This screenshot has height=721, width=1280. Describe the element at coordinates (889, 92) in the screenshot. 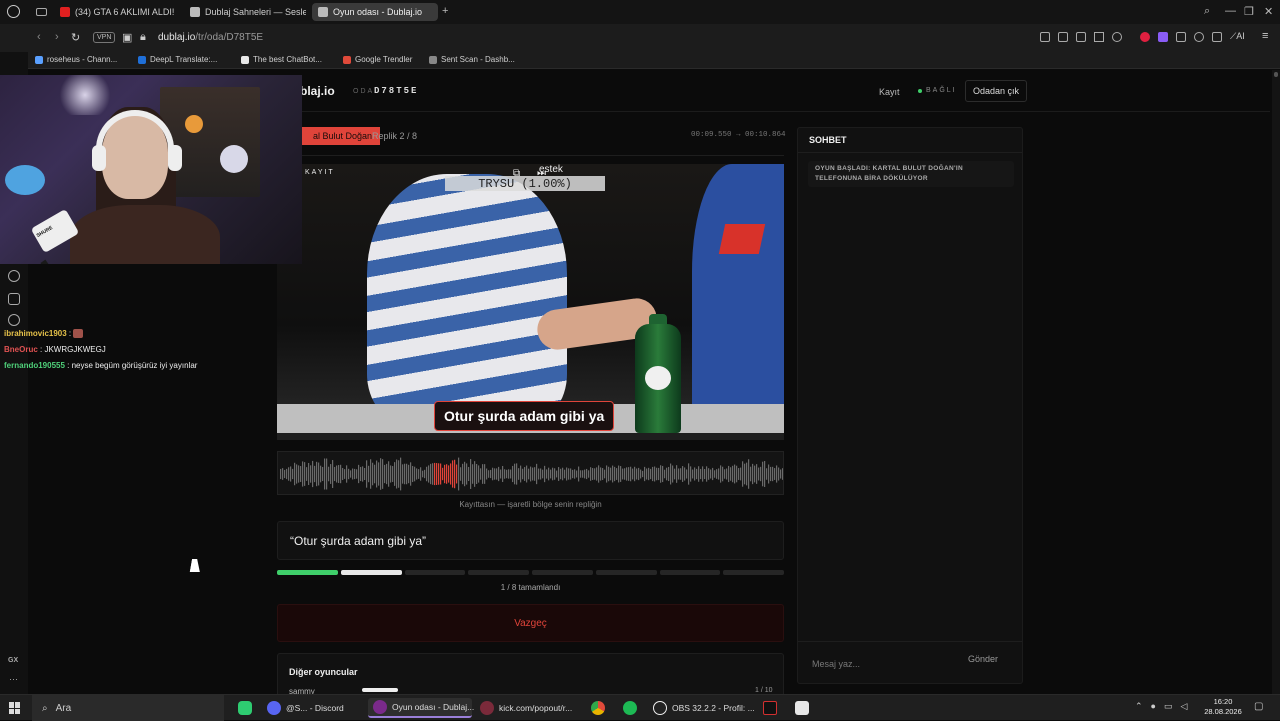

I see `record-link: Kayıt` at that location.